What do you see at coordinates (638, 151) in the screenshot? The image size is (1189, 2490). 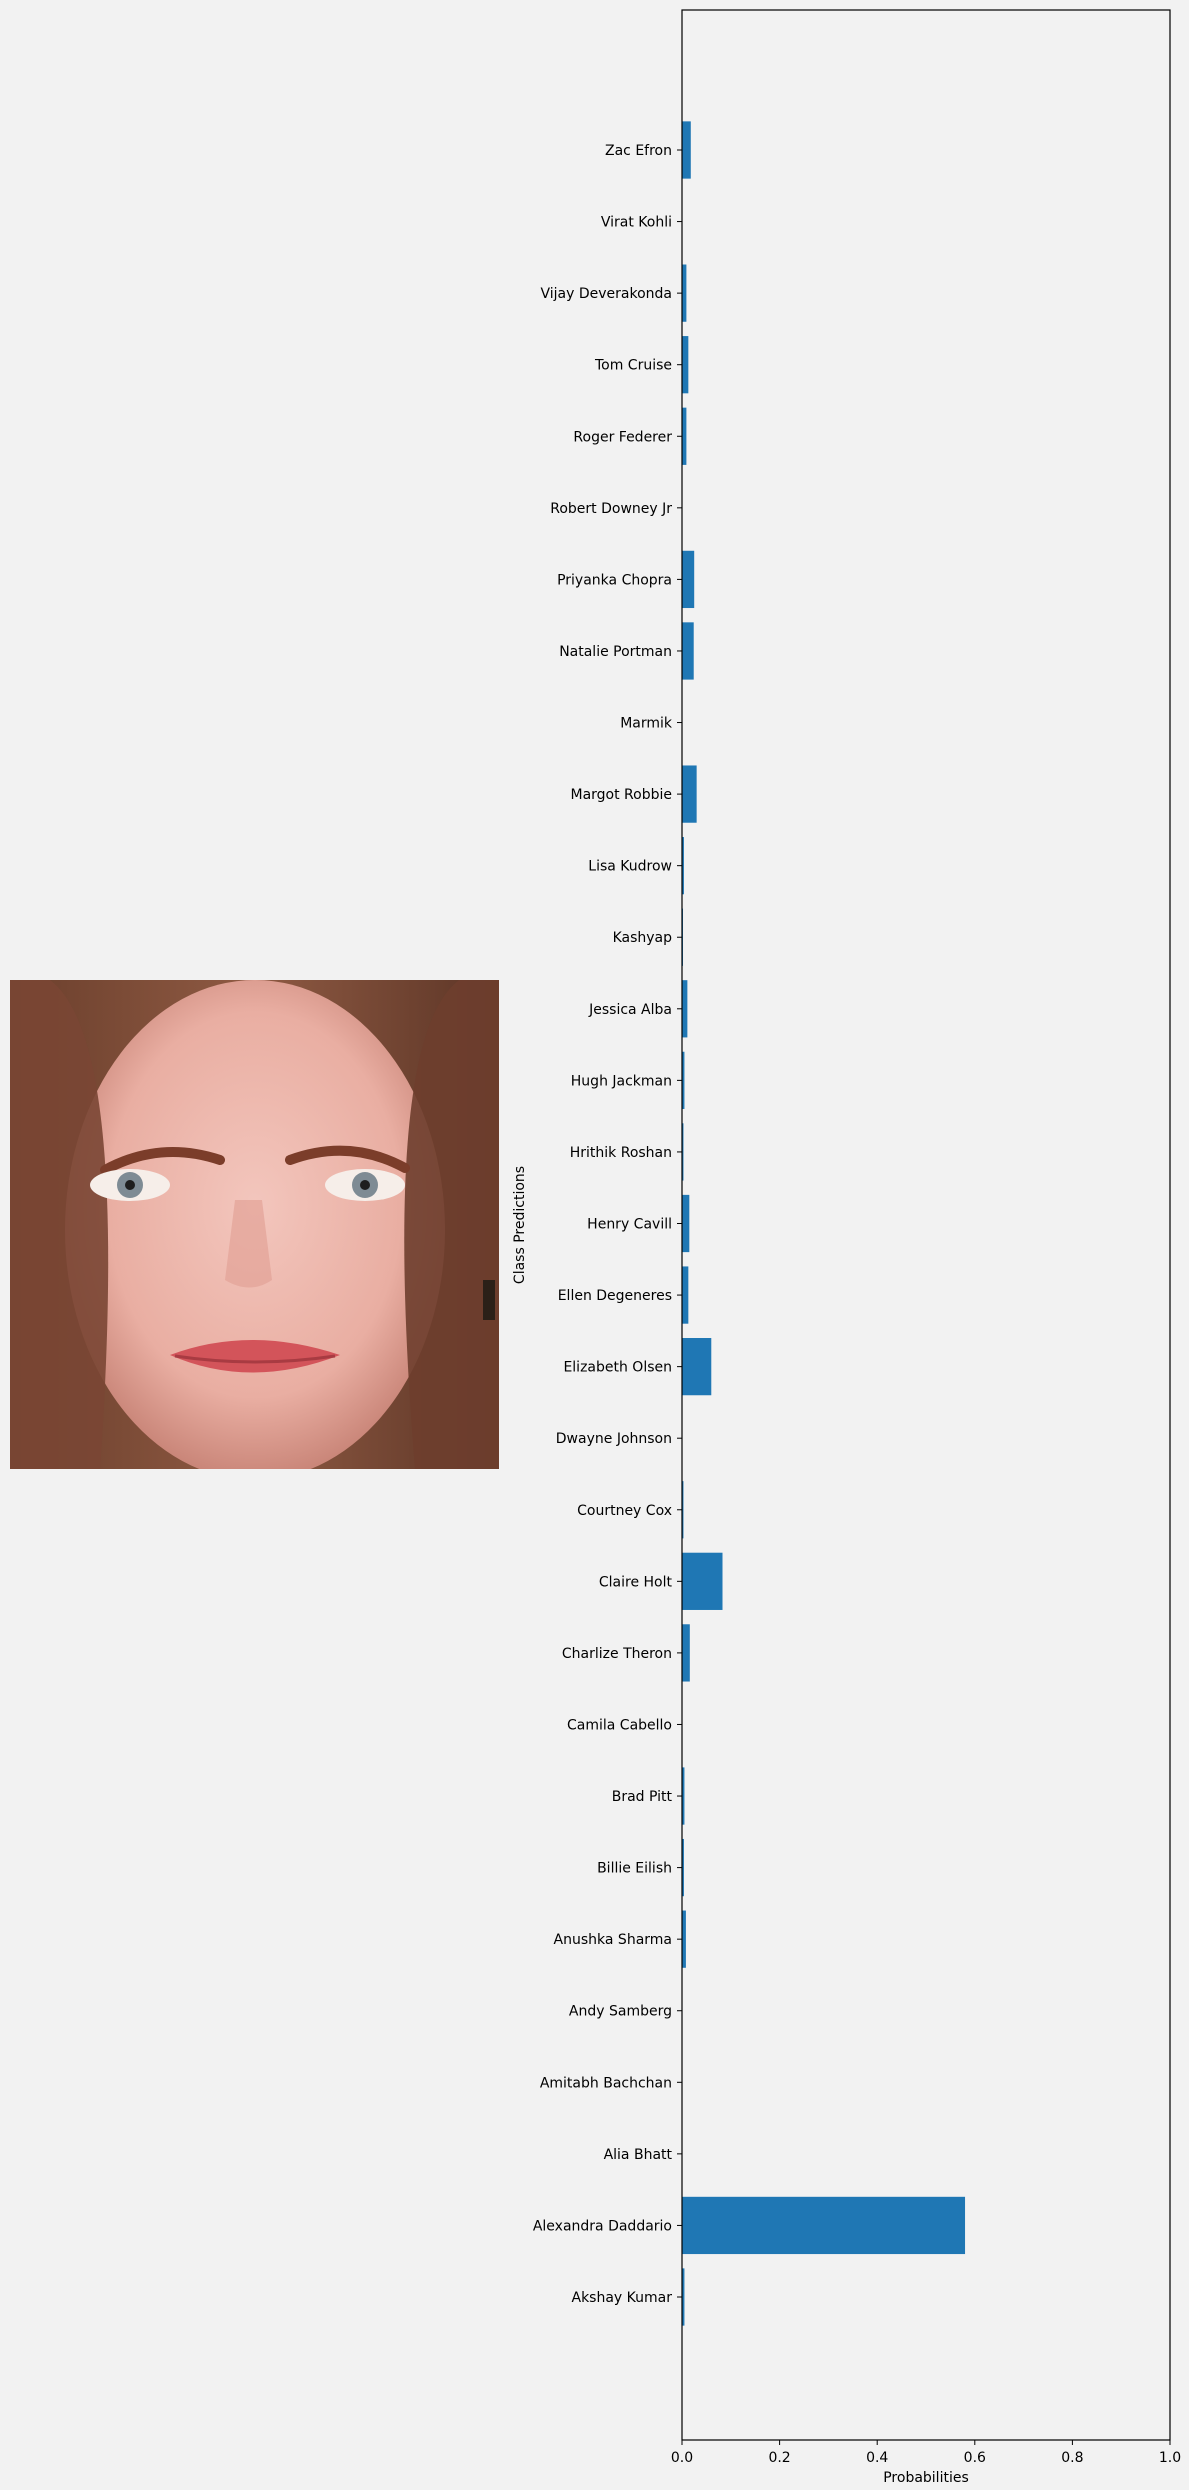 I see `y-tick-label: Zac Efron` at bounding box center [638, 151].